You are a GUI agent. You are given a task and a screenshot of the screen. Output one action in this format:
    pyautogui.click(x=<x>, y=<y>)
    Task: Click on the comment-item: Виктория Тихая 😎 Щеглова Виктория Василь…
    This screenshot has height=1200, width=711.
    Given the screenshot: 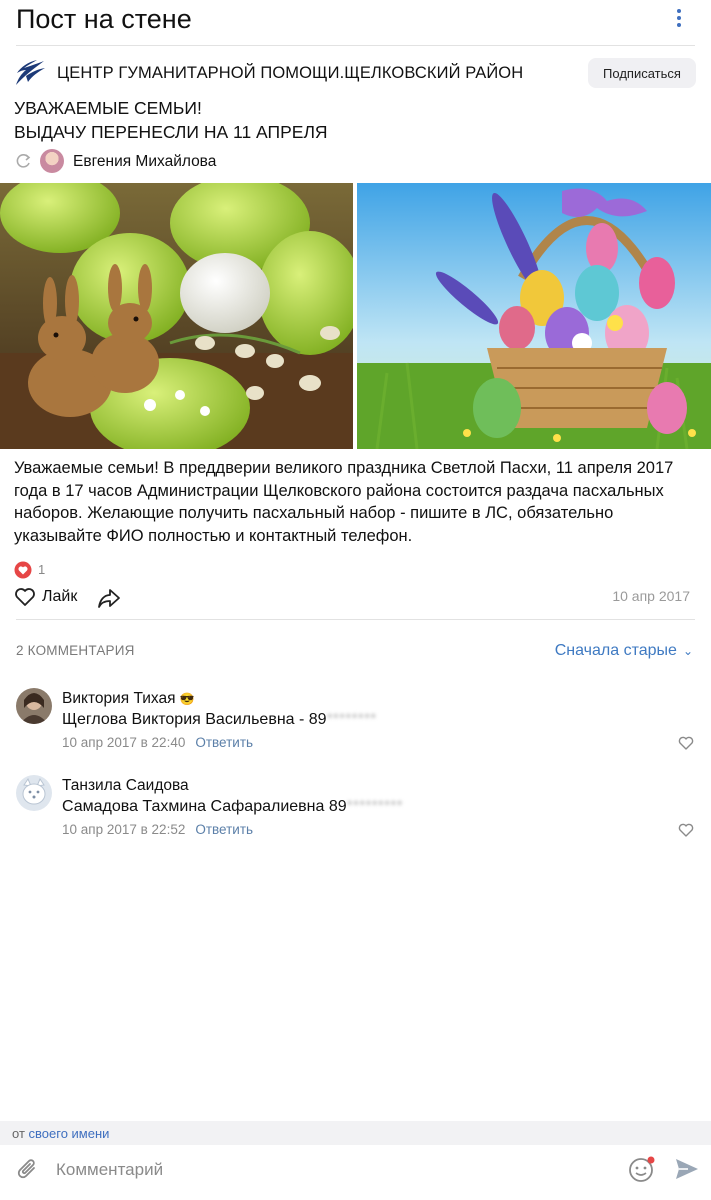 What is the action you would take?
    pyautogui.click(x=356, y=723)
    